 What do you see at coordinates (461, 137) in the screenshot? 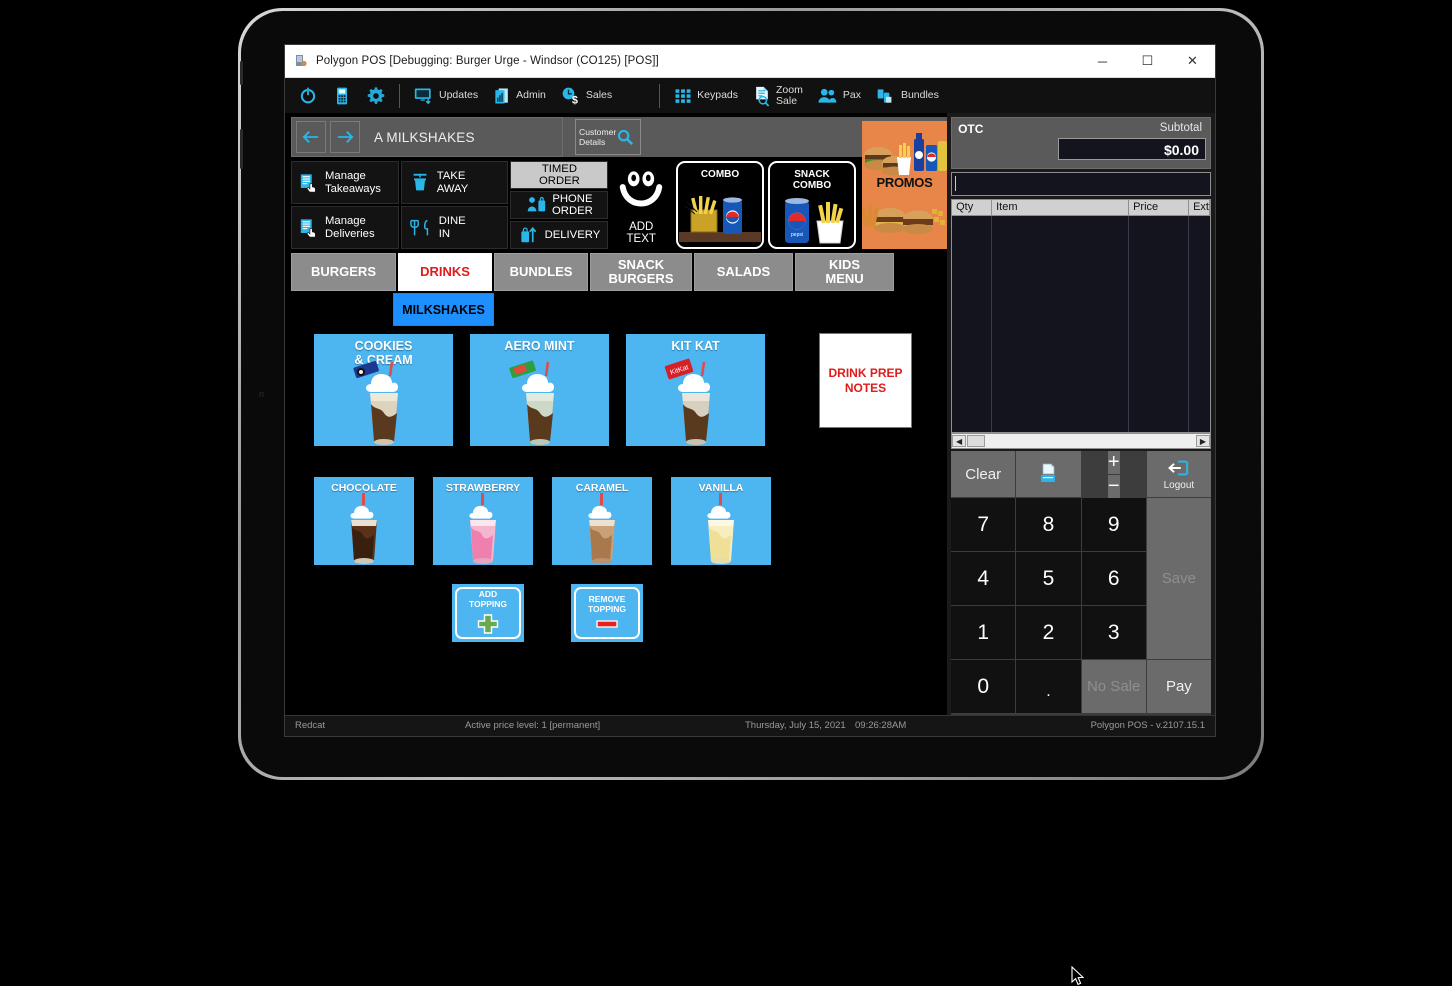
I see `page-title: A MILKSHAKES` at bounding box center [461, 137].